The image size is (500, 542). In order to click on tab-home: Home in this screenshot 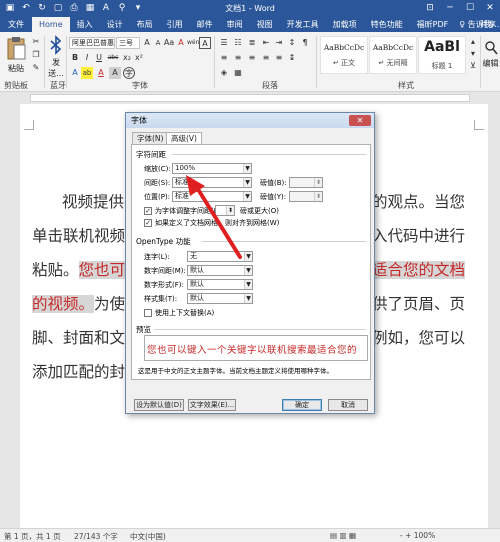, I will do `click(51, 24)`.